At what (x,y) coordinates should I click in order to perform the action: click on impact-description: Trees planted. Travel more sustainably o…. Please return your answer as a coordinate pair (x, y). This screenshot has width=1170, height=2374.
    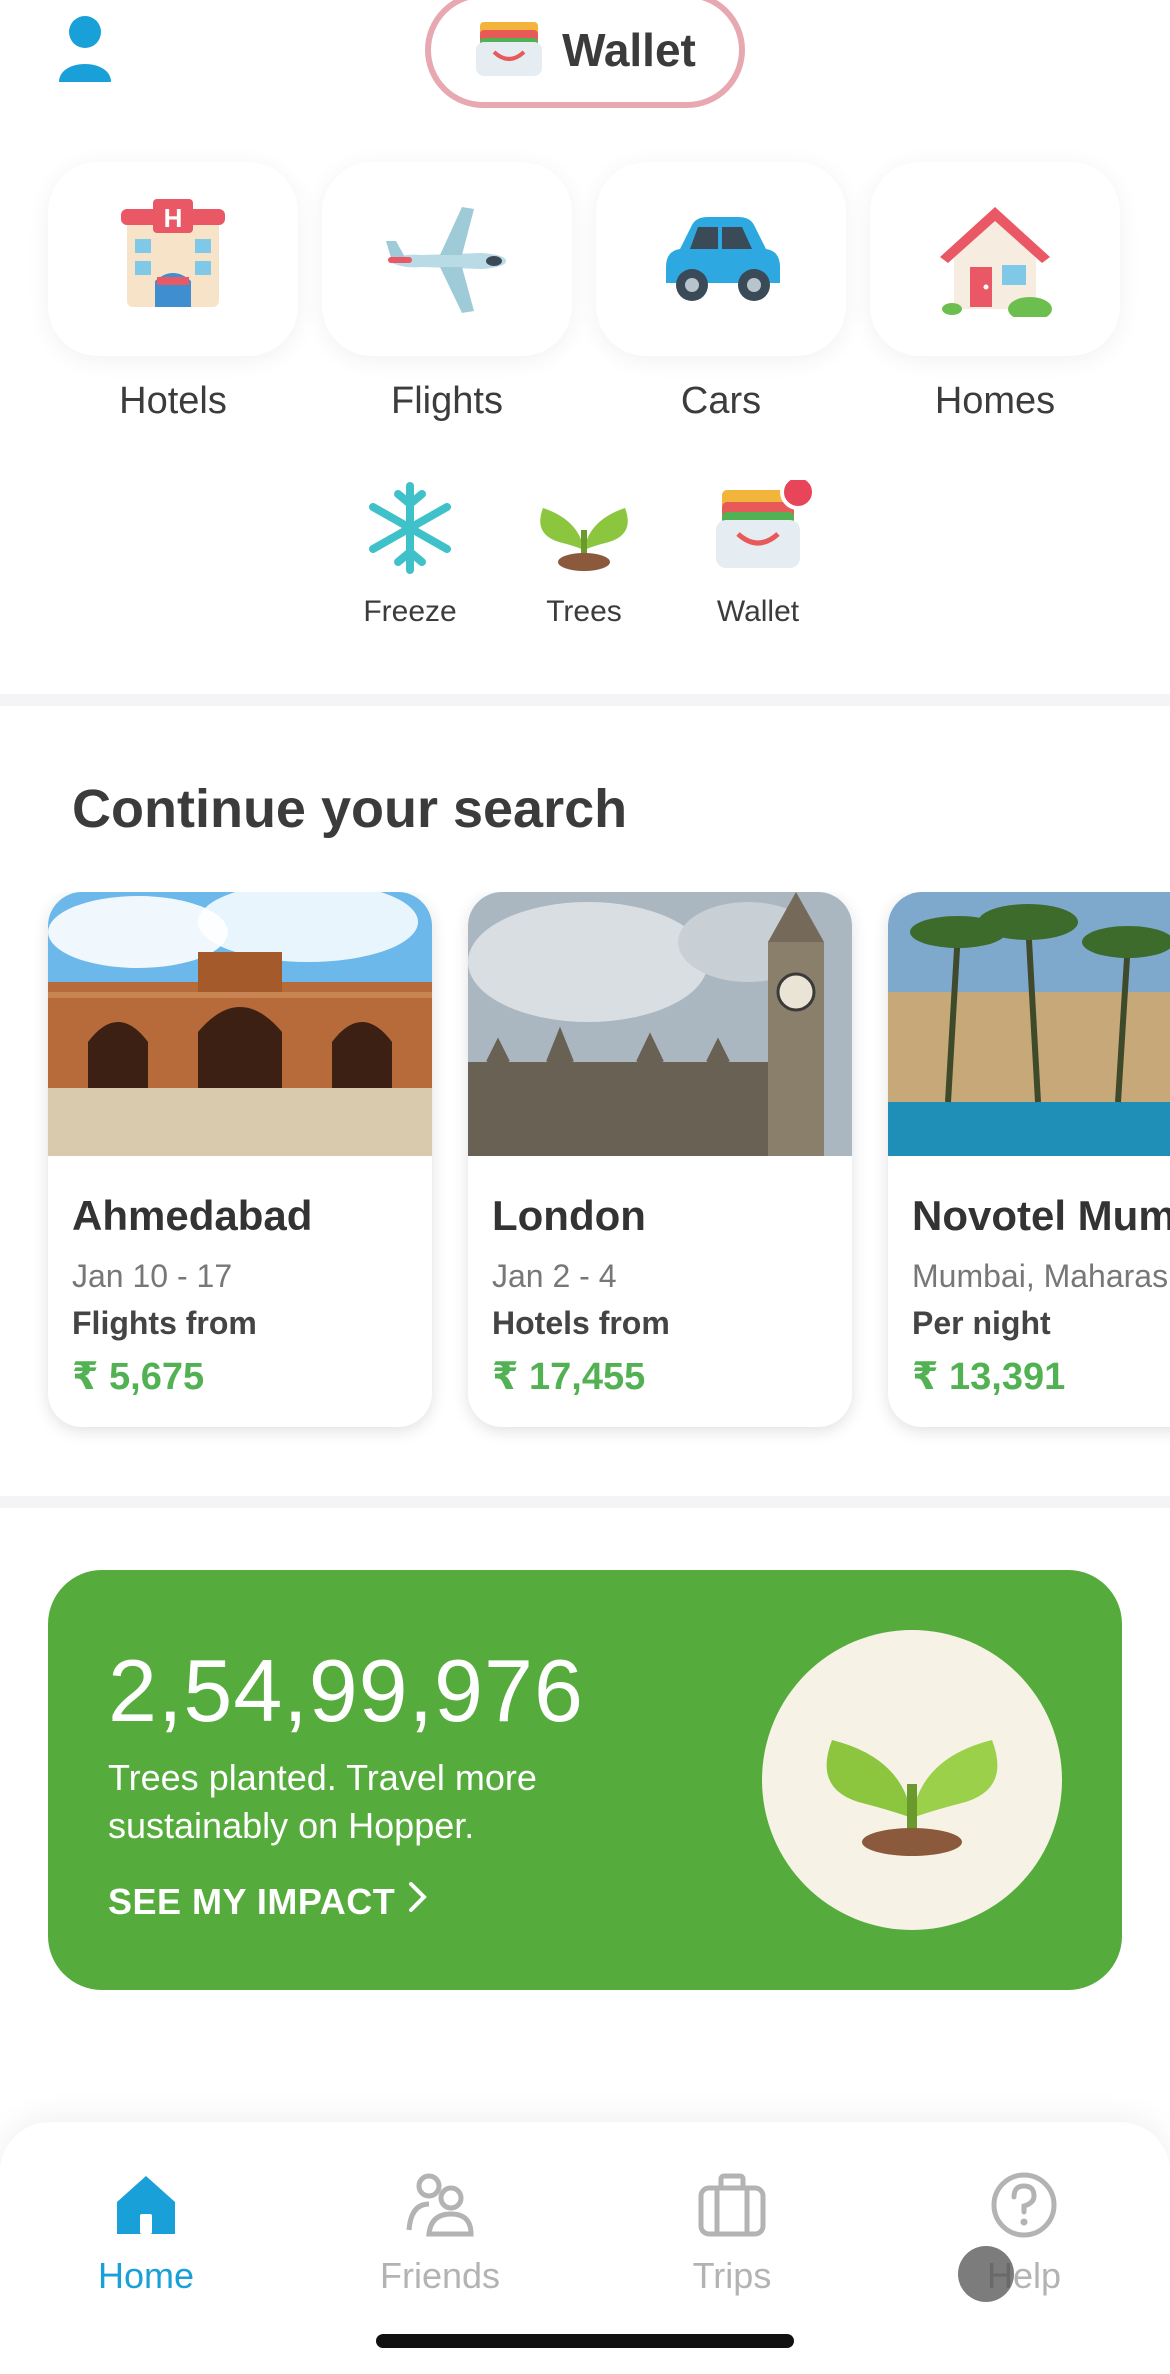
    Looking at the image, I should click on (322, 1801).